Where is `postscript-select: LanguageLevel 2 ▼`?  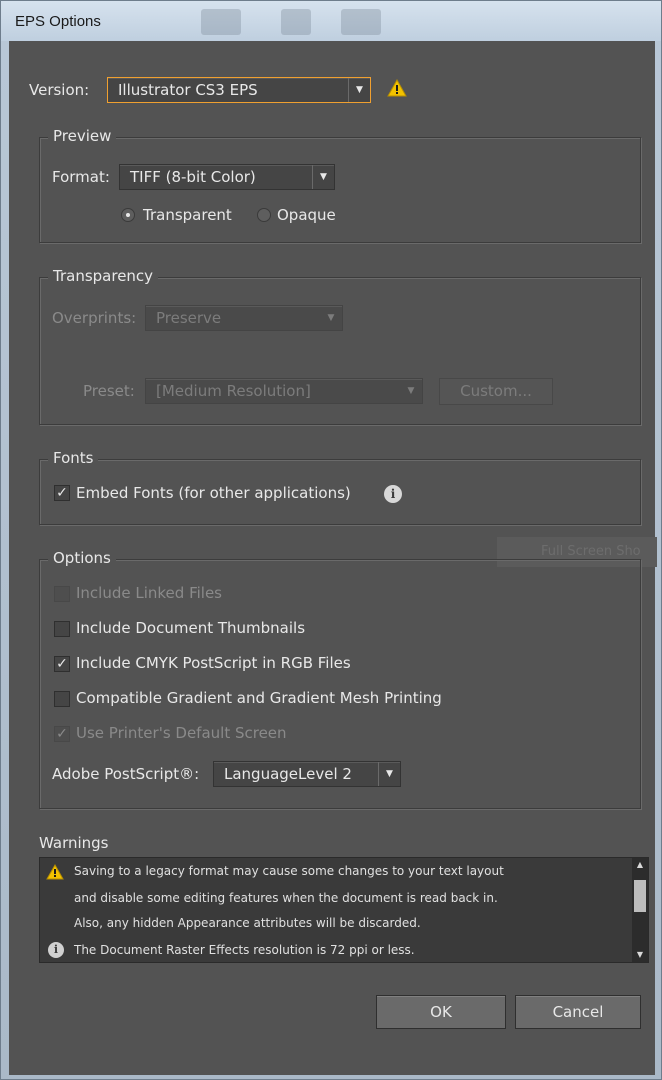 postscript-select: LanguageLevel 2 ▼ is located at coordinates (307, 774).